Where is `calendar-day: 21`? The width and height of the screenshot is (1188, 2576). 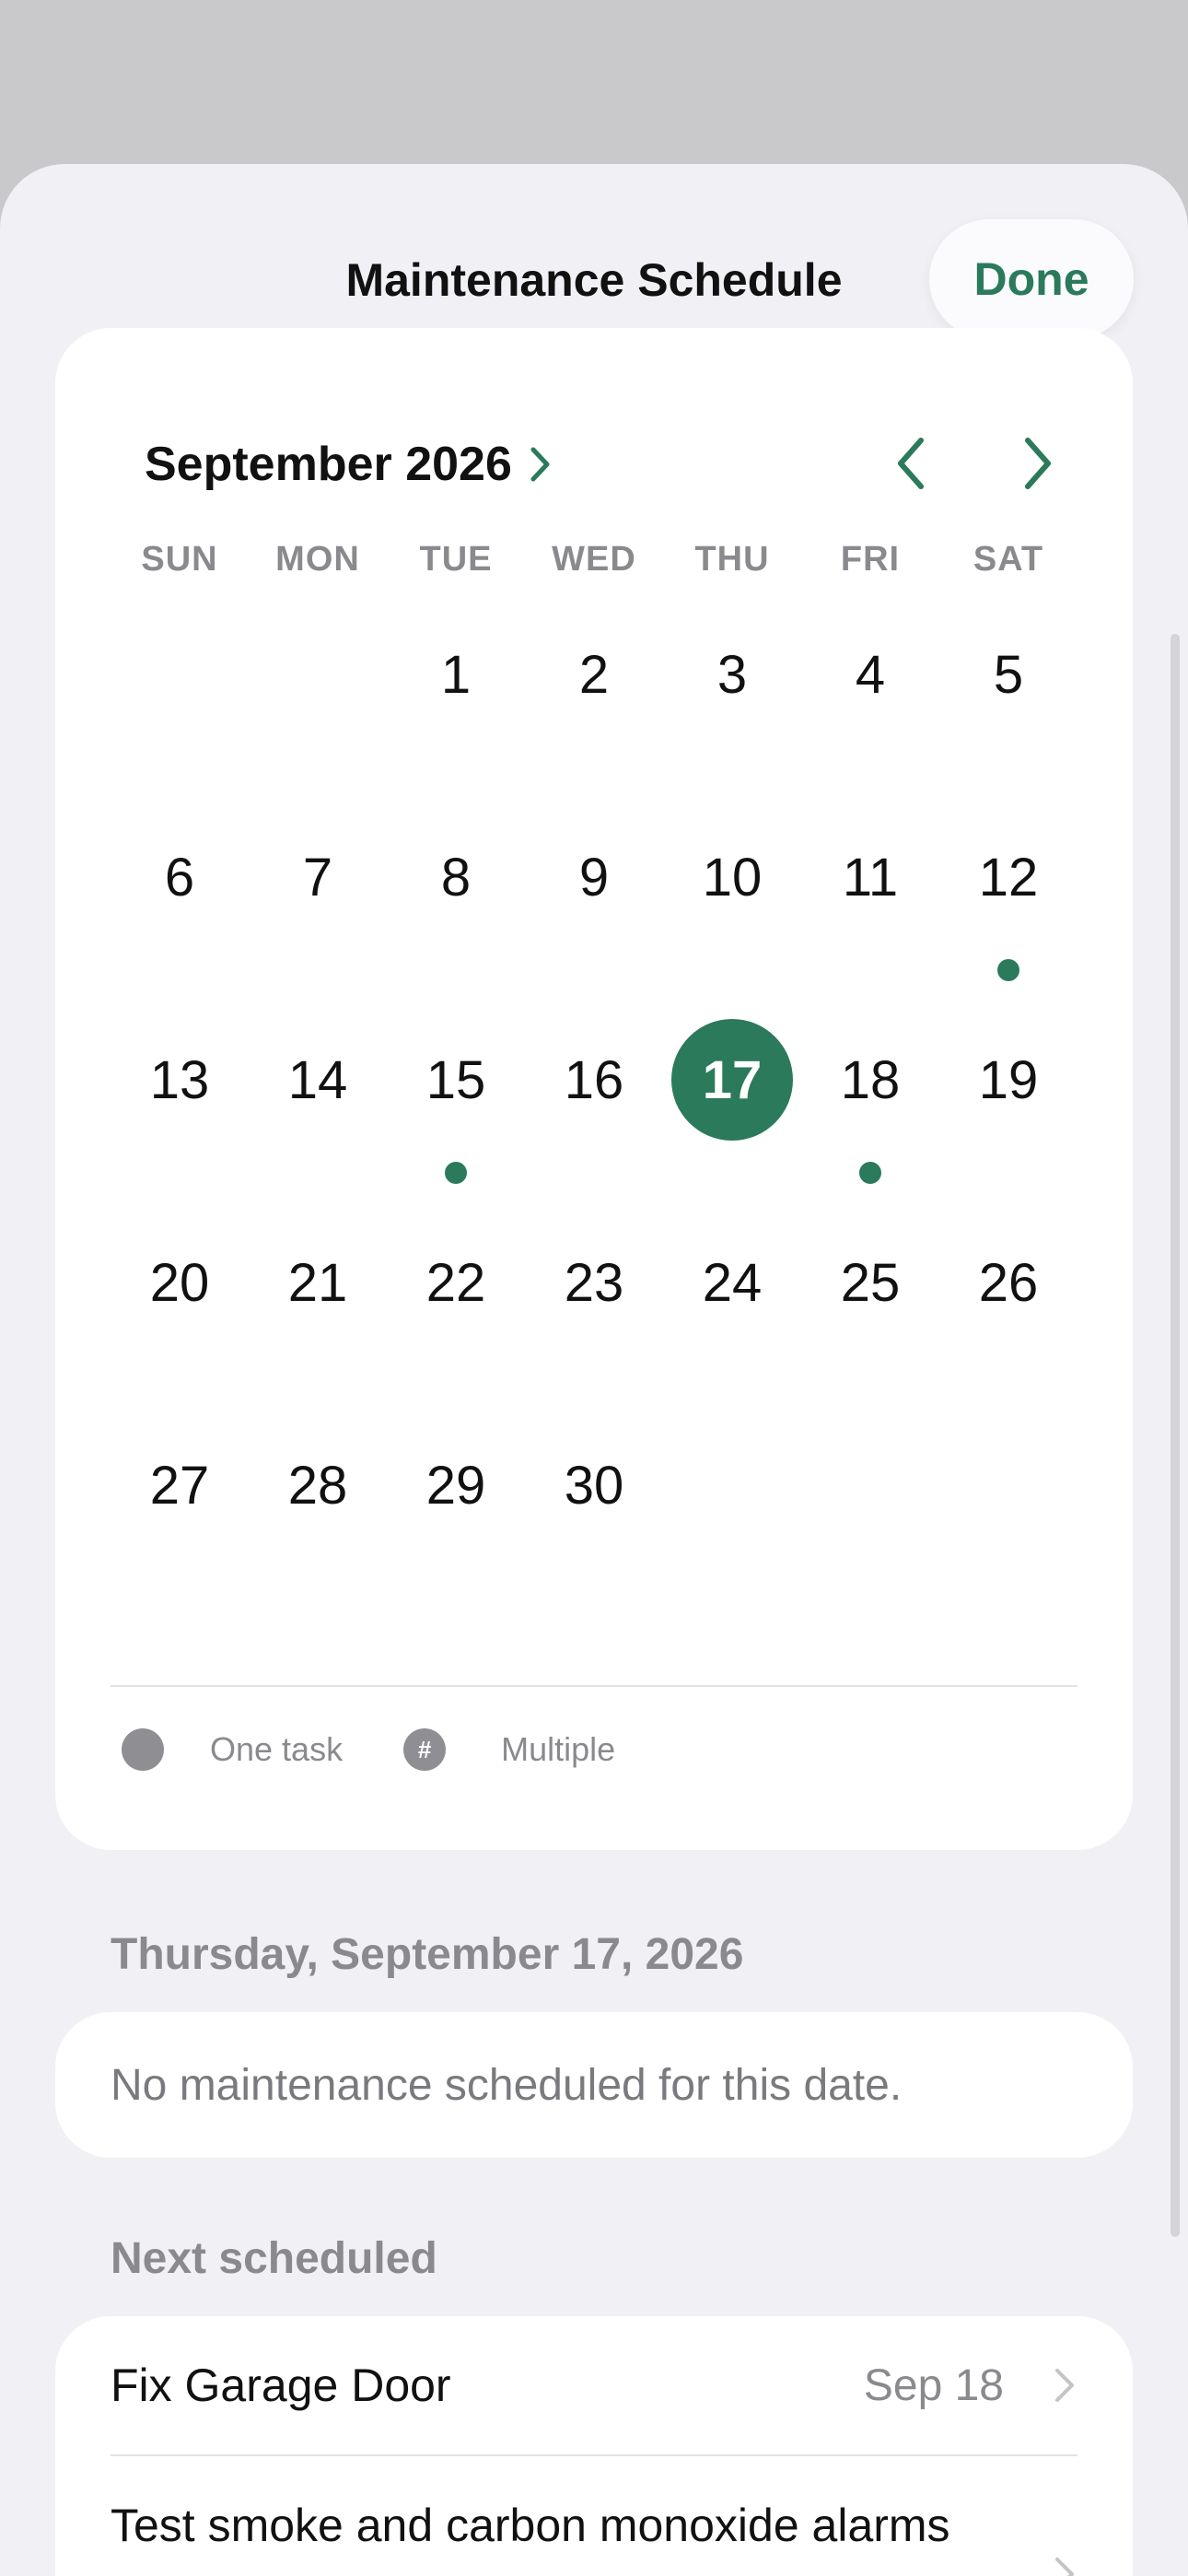
calendar-day: 21 is located at coordinates (318, 1323).